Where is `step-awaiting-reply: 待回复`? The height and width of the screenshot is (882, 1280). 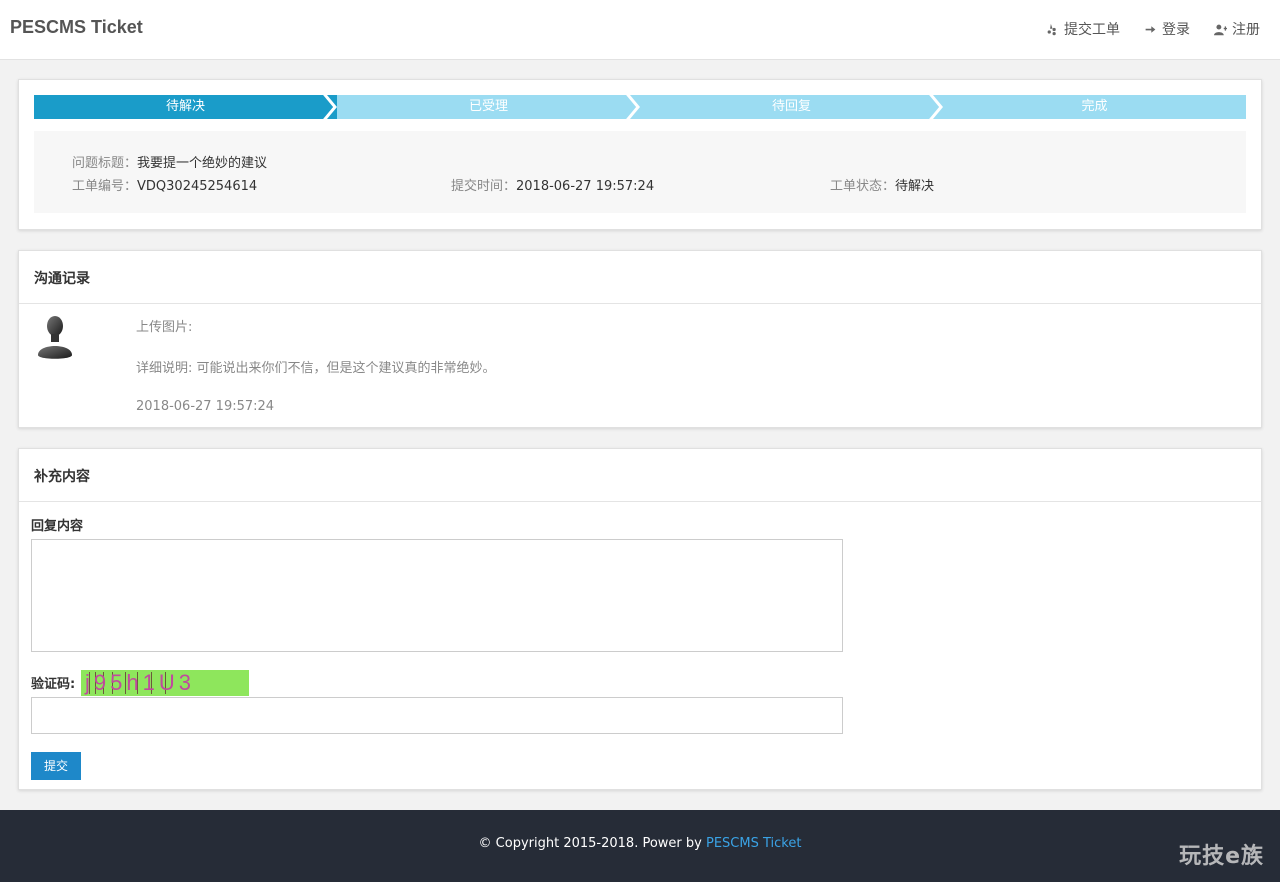 step-awaiting-reply: 待回复 is located at coordinates (791, 107).